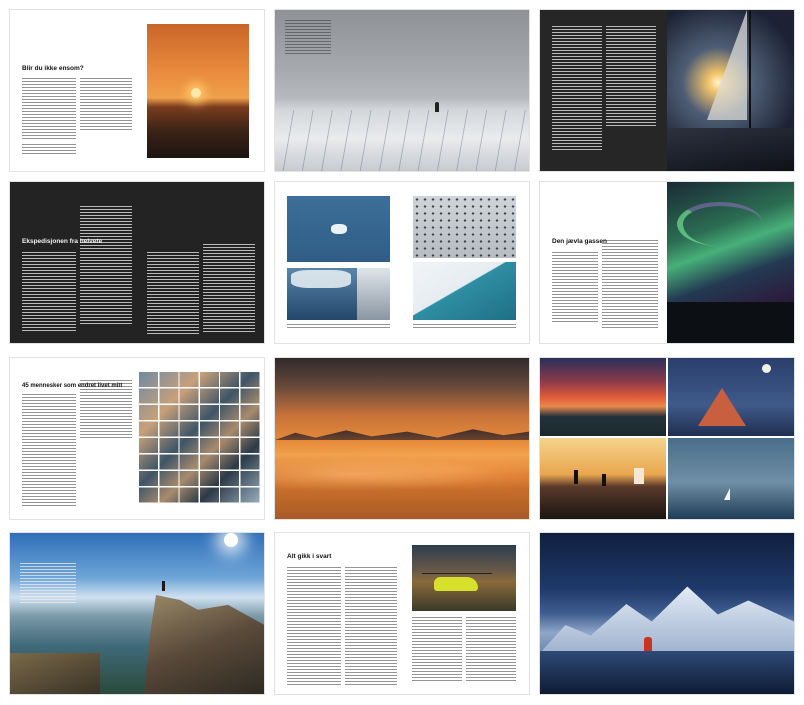  What do you see at coordinates (727, 494) in the screenshot?
I see `sailboat-shape` at bounding box center [727, 494].